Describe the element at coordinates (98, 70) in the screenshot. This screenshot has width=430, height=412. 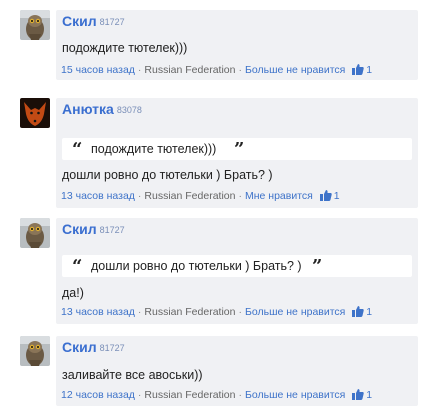
I see `comment-time: 15 часов назад` at that location.